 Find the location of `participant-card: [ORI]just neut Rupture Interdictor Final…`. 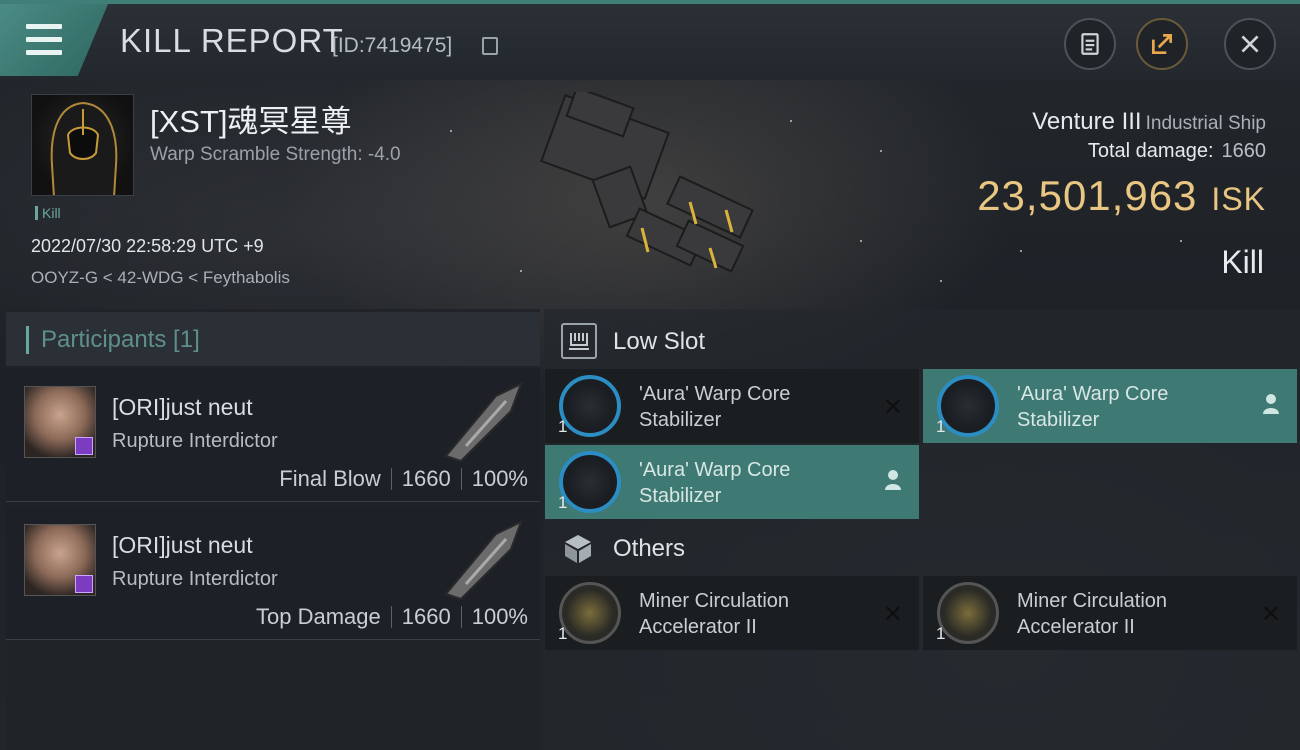

participant-card: [ORI]just neut Rupture Interdictor Final… is located at coordinates (273, 435).